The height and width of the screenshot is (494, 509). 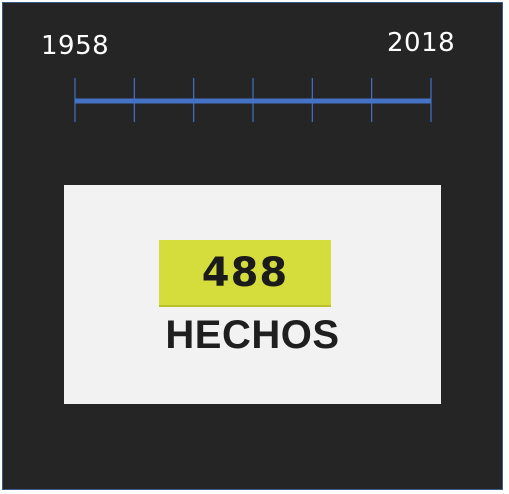 I want to click on count-badge: 488, so click(x=245, y=272).